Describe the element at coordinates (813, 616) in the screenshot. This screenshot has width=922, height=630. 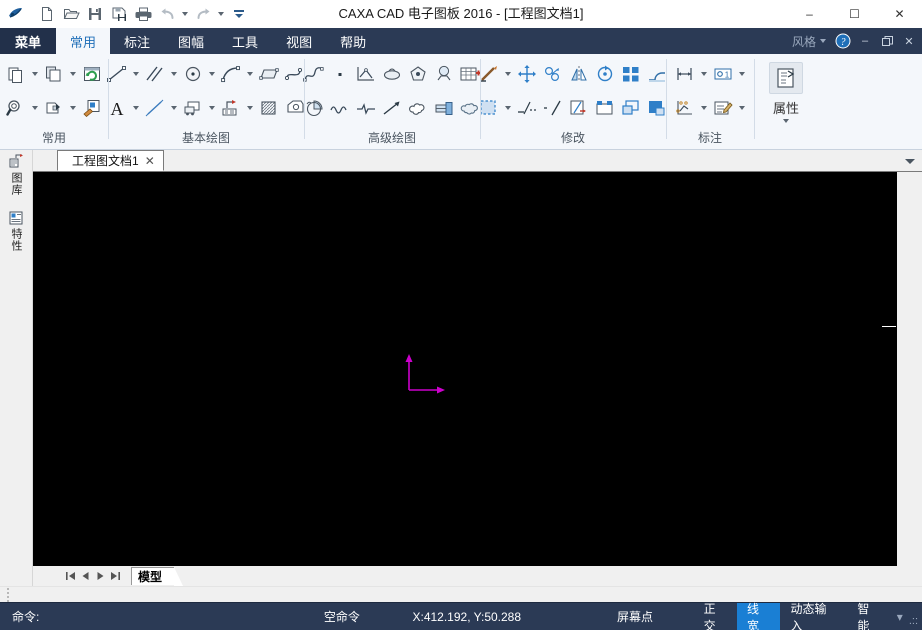
I see `toggle-dynamic-input: 动态输入` at that location.